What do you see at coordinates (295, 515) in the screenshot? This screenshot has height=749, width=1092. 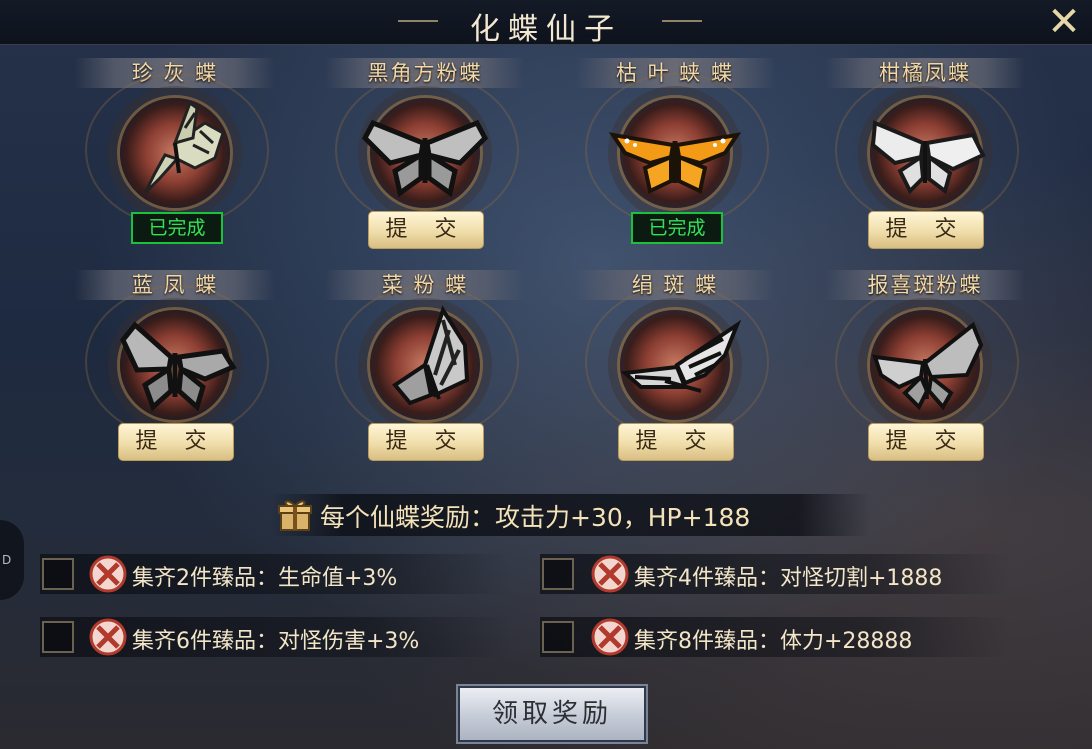 I see `gift-icon` at bounding box center [295, 515].